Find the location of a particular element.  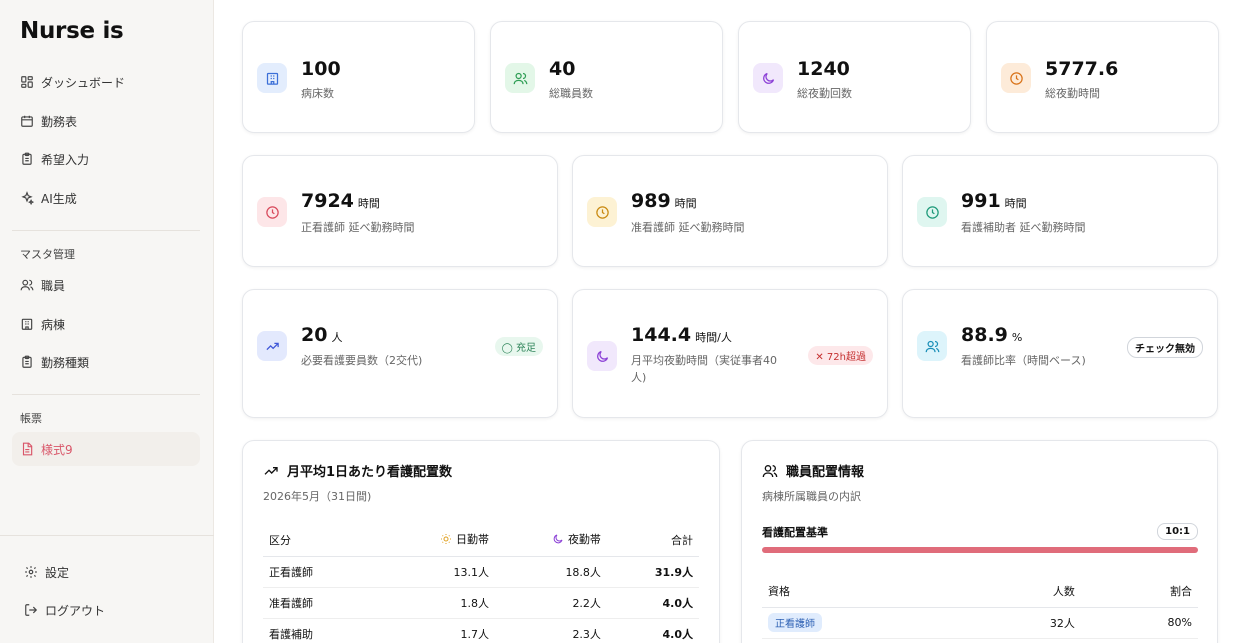

stat-card-avg-night: 144.4 時間/人 月平均夜勤時間（実従事者40 人) ✕ 72h超過 is located at coordinates (730, 353).